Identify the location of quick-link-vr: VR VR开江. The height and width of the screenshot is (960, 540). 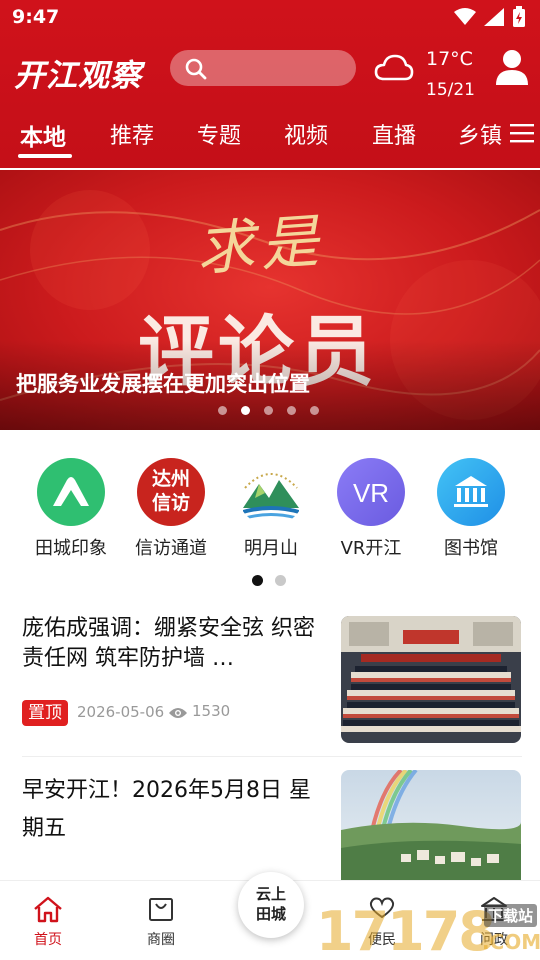
(371, 508).